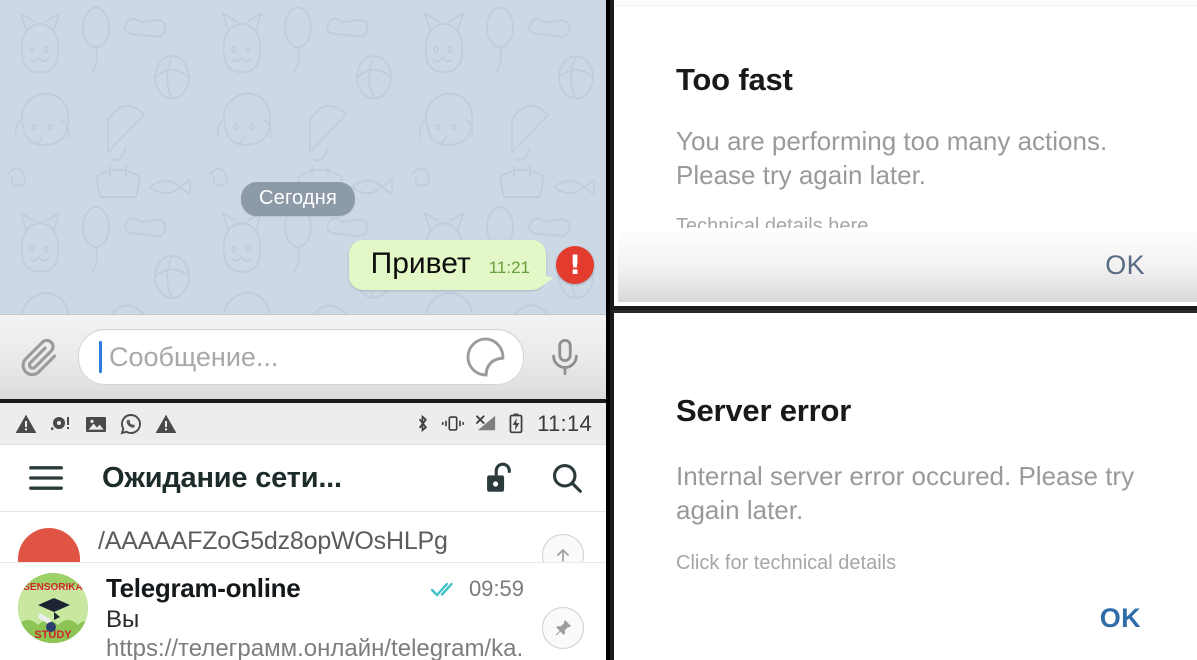  I want to click on microphone-icon, so click(565, 357).